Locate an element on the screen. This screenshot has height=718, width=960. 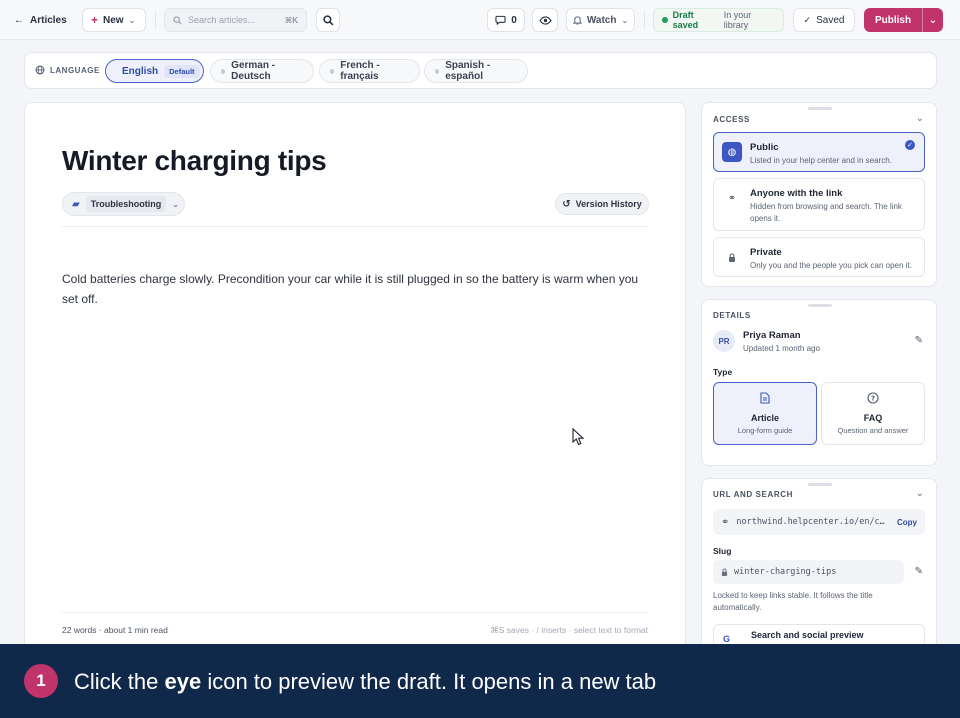
back-to-articles-link: ← Articles is located at coordinates (40, 20).